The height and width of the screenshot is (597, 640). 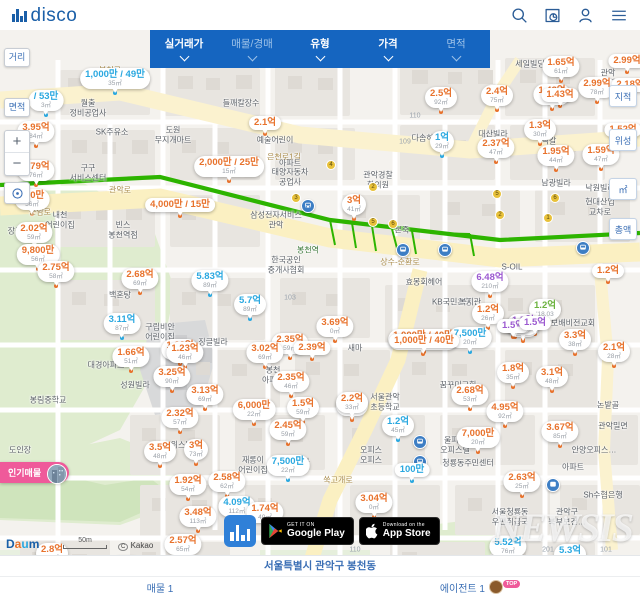 I want to click on price-marker-33: 2.63억 25㎡, so click(x=522, y=483).